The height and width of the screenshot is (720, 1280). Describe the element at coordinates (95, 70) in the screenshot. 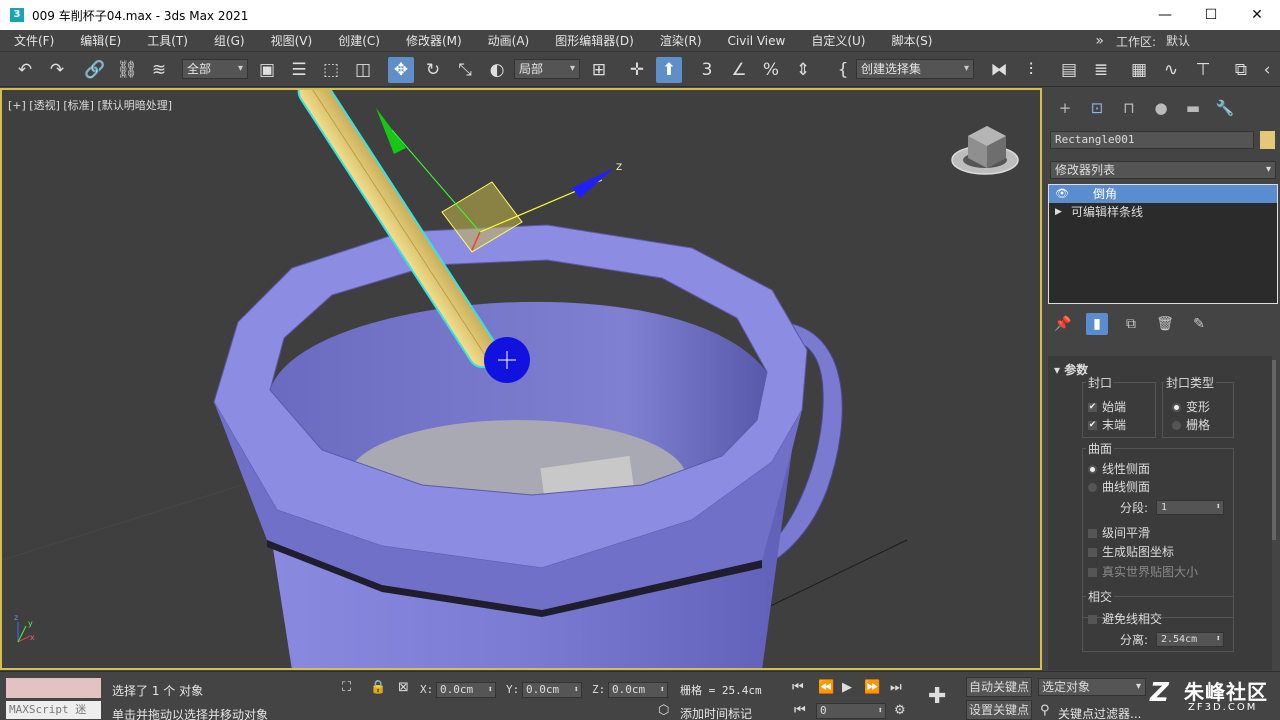

I see `link-icon: 🔗` at that location.